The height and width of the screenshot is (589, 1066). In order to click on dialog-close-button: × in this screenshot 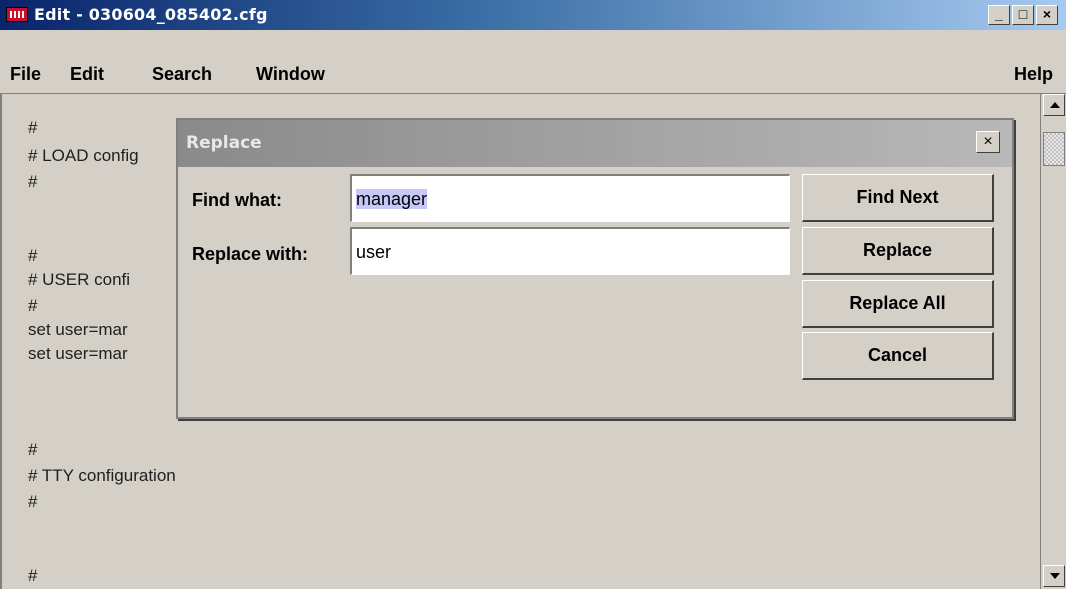, I will do `click(988, 142)`.